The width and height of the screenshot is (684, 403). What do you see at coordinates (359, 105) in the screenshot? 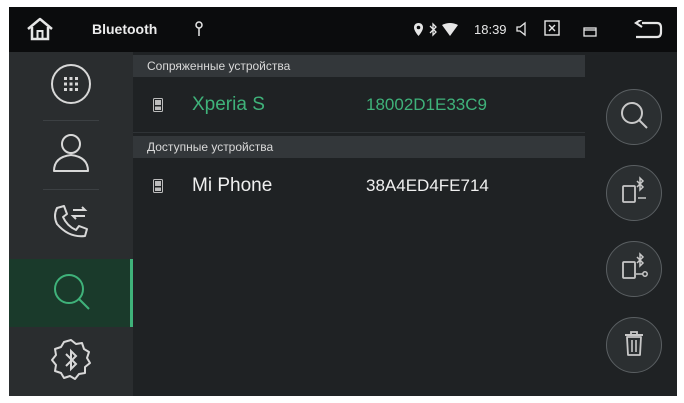
I see `device-row-paired: Xperia S 18002D1E33C9` at bounding box center [359, 105].